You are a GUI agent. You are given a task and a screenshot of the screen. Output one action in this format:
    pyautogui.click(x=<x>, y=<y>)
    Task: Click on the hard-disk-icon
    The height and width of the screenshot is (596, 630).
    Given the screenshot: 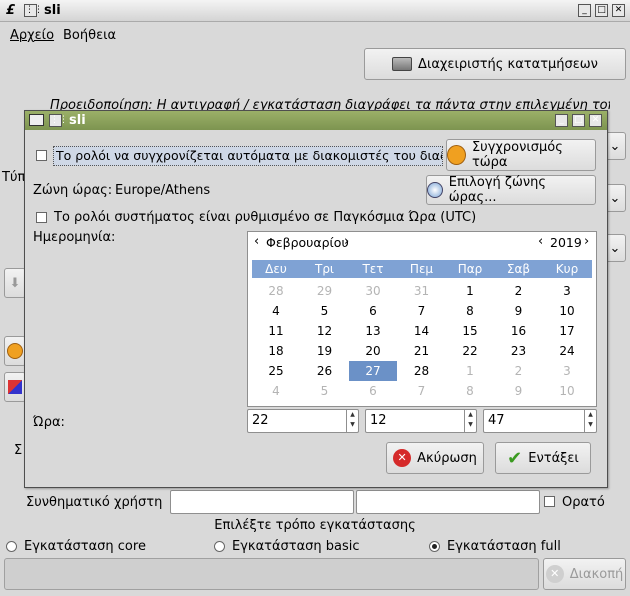 What is the action you would take?
    pyautogui.click(x=402, y=64)
    